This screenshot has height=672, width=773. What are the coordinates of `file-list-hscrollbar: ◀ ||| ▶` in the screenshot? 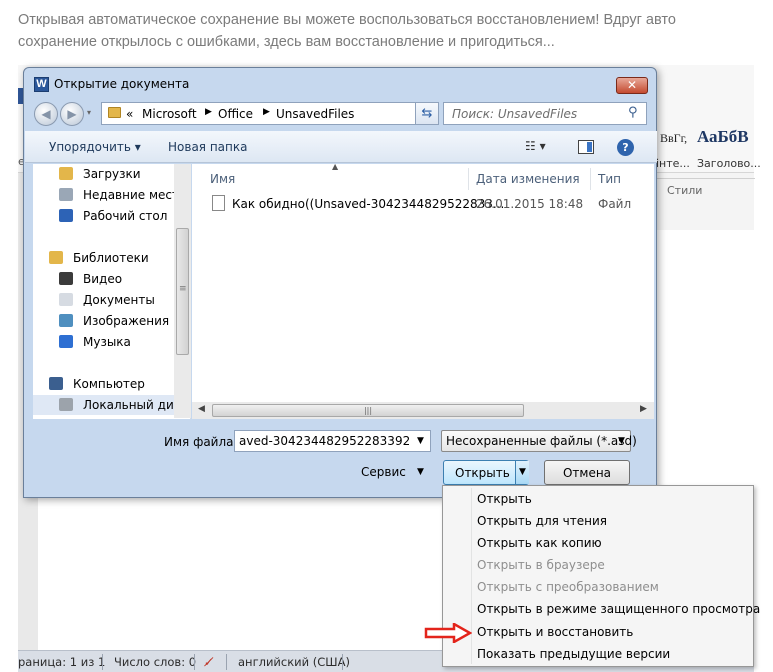 It's located at (423, 410).